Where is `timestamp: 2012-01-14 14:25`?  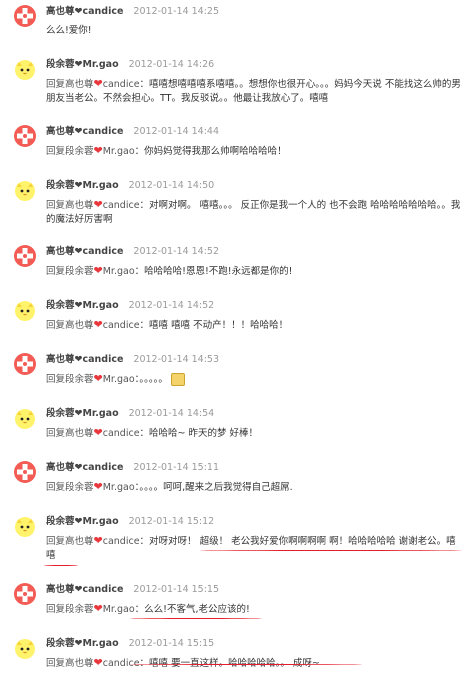
timestamp: 2012-01-14 14:25 is located at coordinates (176, 11).